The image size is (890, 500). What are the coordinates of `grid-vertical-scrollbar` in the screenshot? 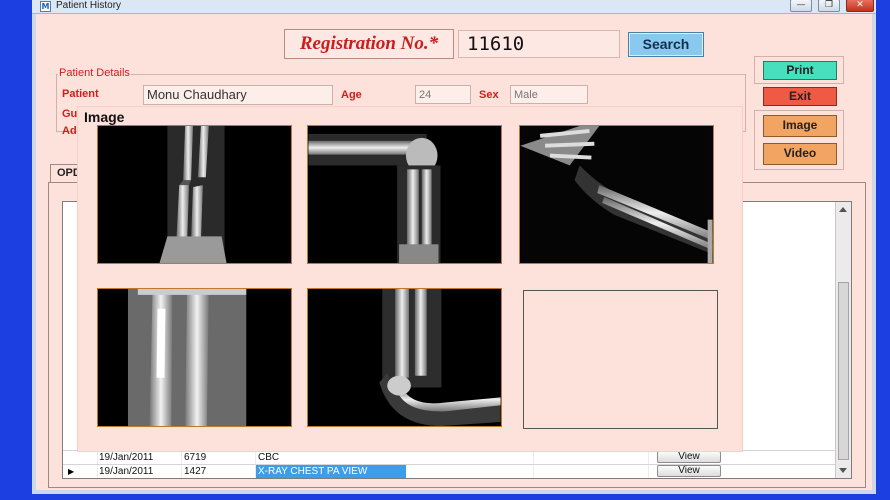 It's located at (843, 340).